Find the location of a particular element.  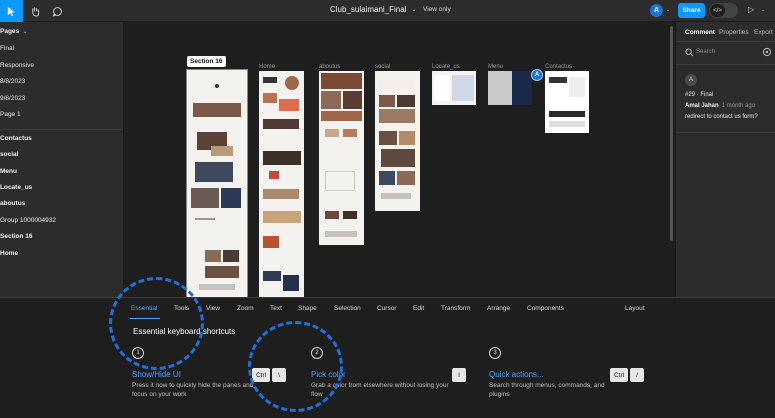

tab-selection: Selection is located at coordinates (347, 308).